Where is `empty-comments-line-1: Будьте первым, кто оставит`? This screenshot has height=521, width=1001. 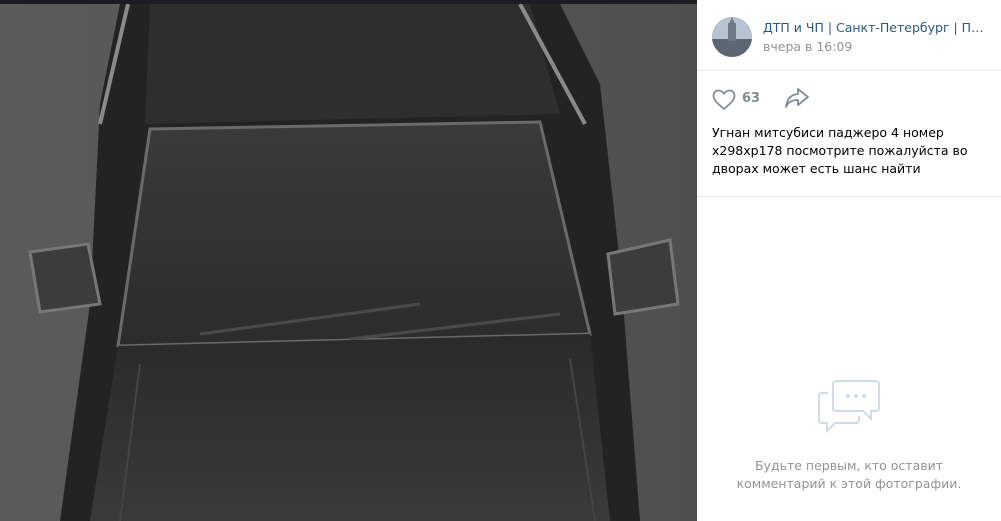 empty-comments-line-1: Будьте первым, кто оставит is located at coordinates (849, 465).